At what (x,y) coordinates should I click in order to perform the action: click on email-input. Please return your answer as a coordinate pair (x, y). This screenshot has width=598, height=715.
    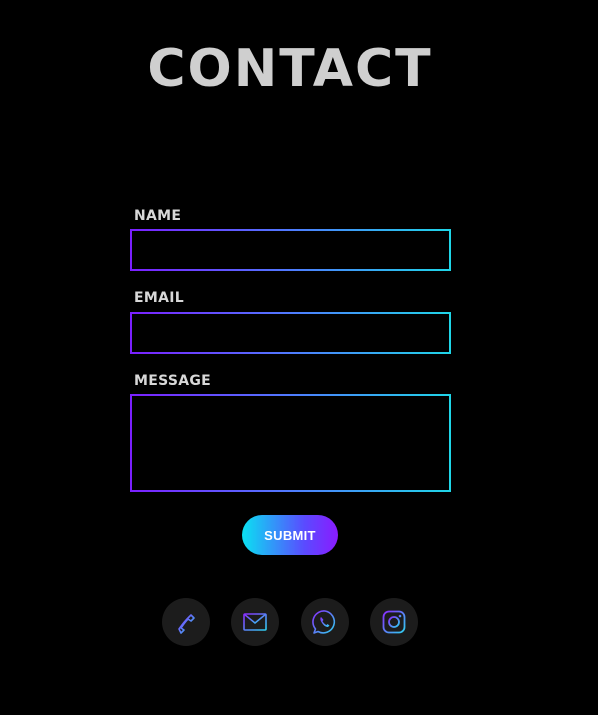
    Looking at the image, I should click on (290, 333).